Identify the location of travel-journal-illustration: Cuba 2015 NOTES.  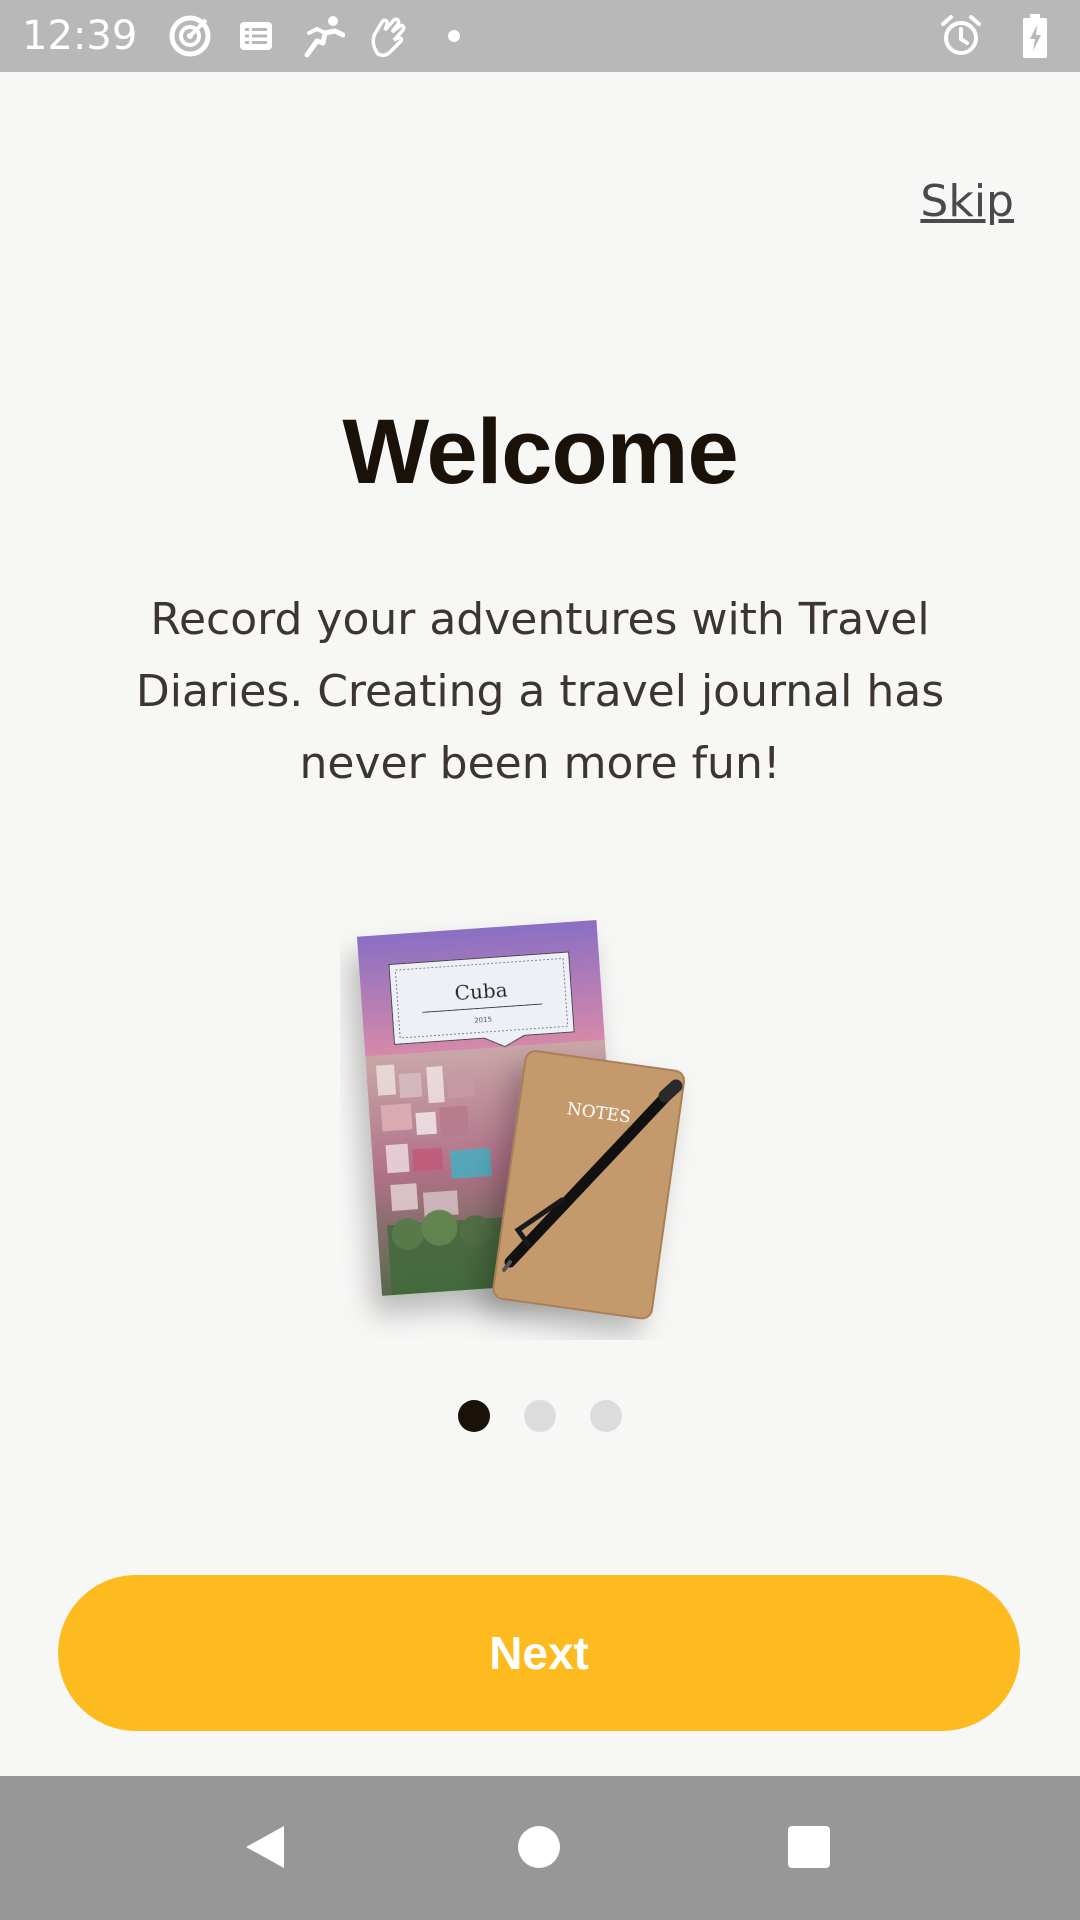
(540, 1120).